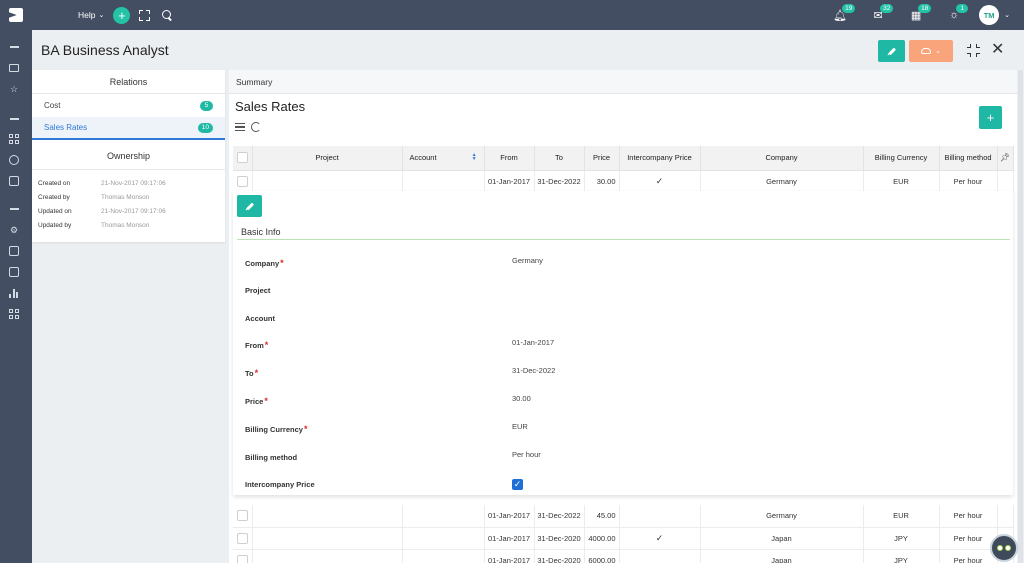  I want to click on relation-count-badge: 10, so click(205, 127).